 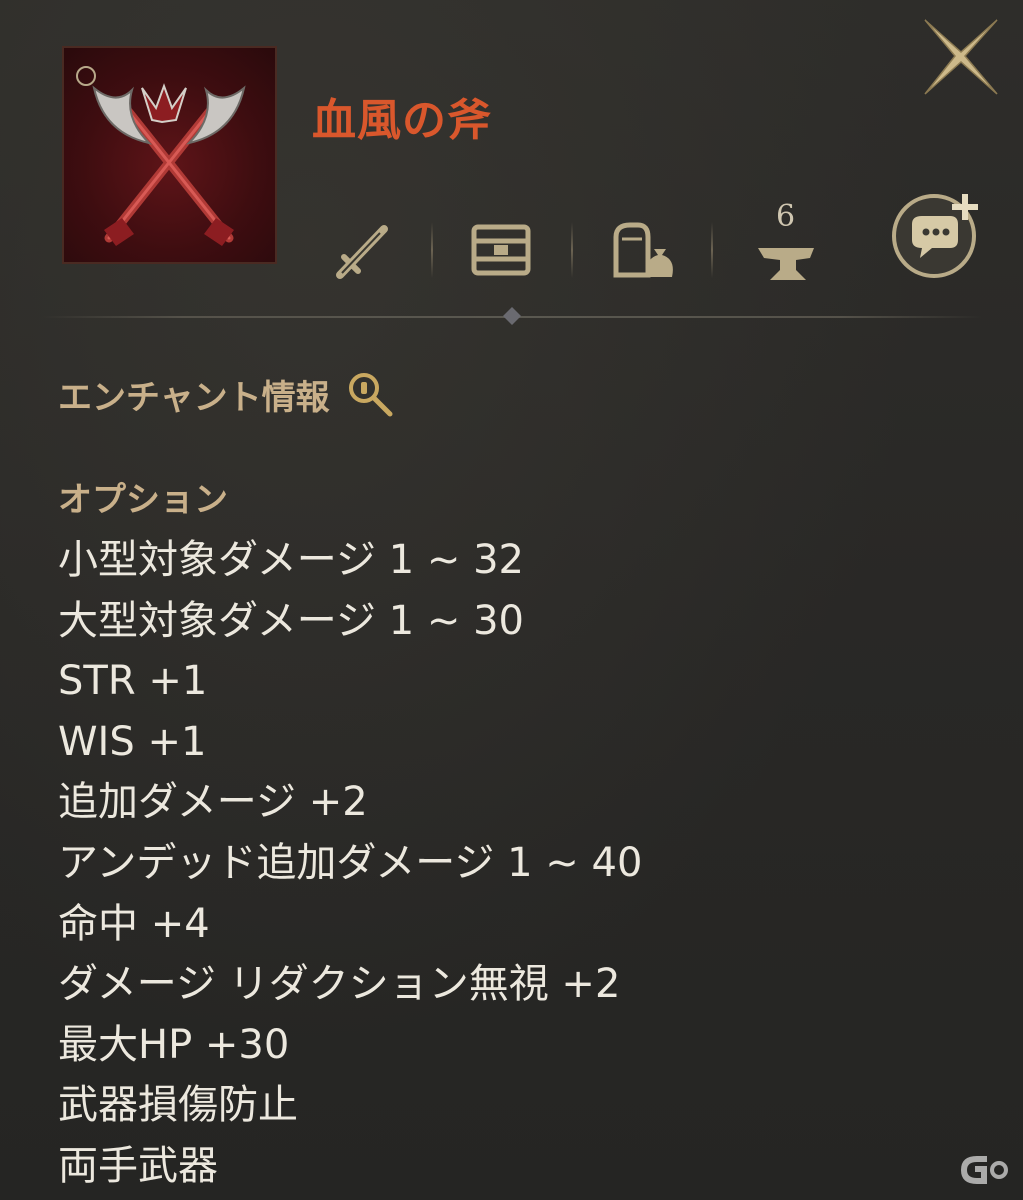 What do you see at coordinates (786, 264) in the screenshot?
I see `anvil-icon` at bounding box center [786, 264].